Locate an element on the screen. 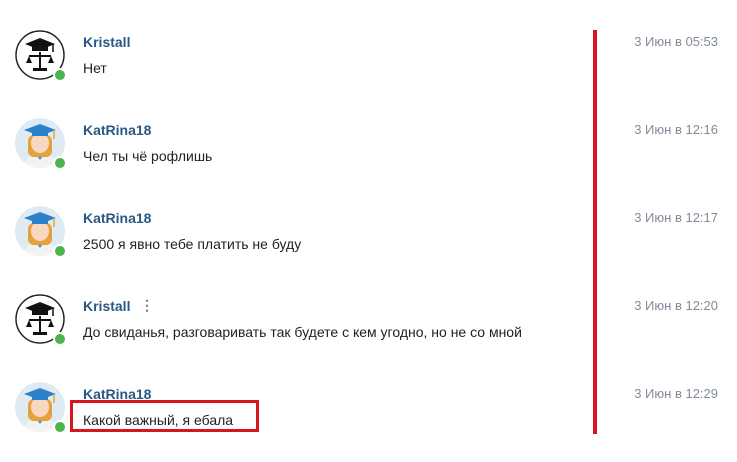 The image size is (737, 462). message-time: 3 Июн в 12:20 is located at coordinates (676, 305).